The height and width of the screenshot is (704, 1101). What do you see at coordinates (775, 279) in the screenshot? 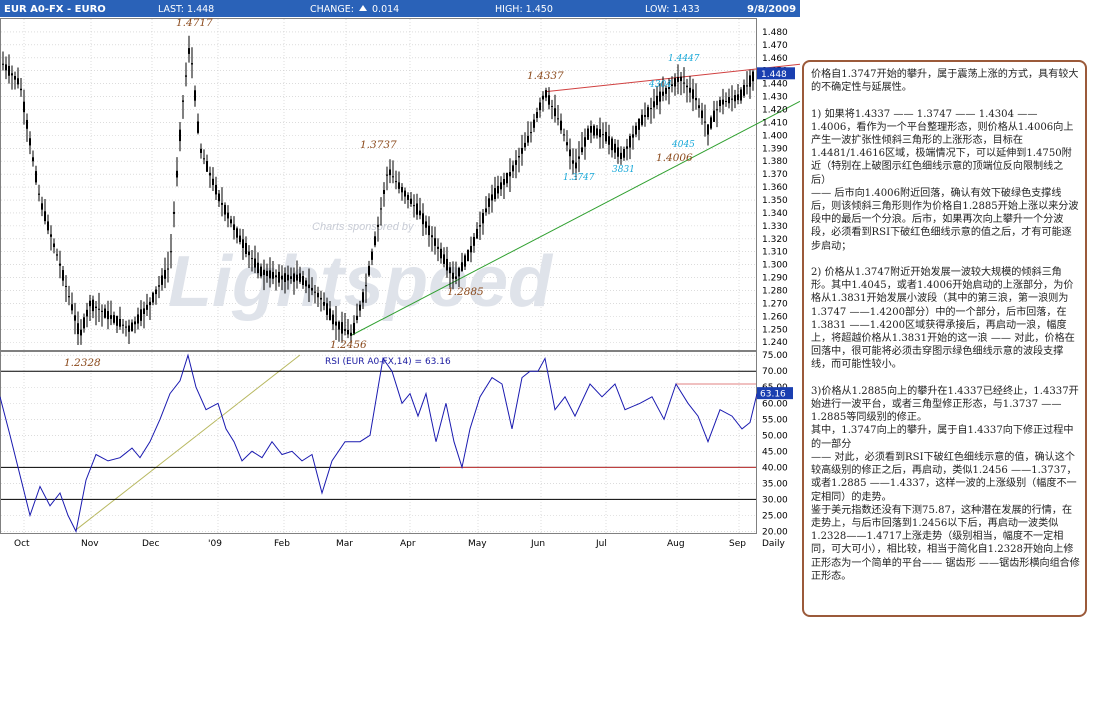
I see `price-y-tick: 1.290` at bounding box center [775, 279].